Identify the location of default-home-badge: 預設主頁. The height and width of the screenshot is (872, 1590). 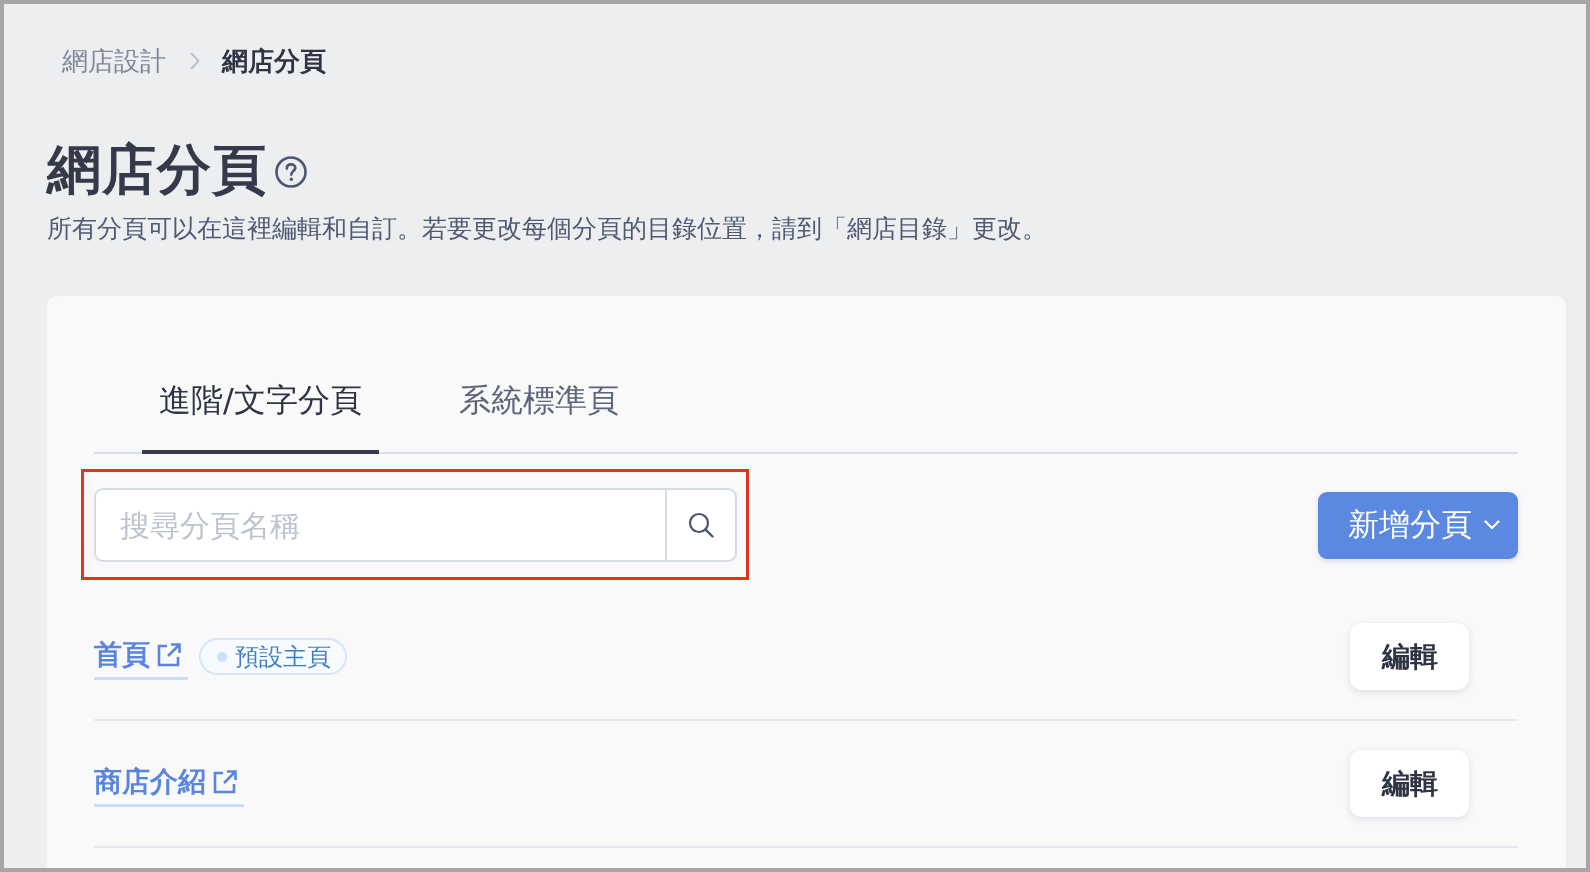
(273, 656).